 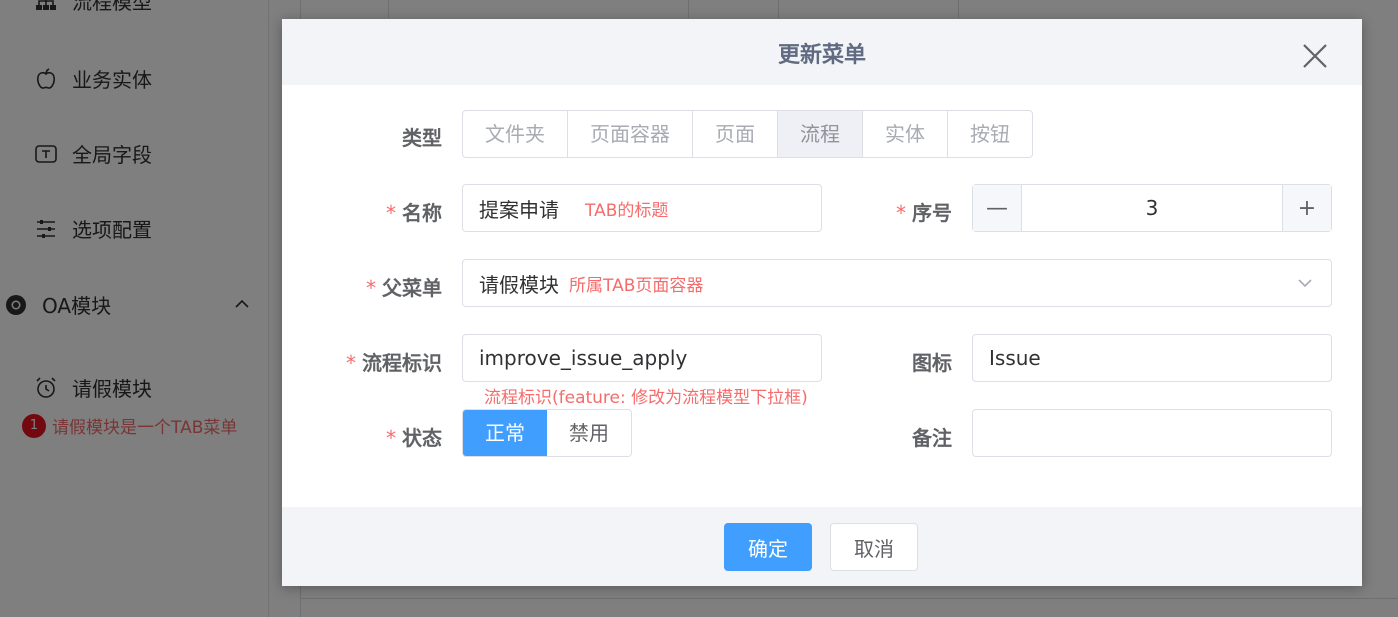 What do you see at coordinates (404, 288) in the screenshot?
I see `parent-menu-label: * 父菜单` at bounding box center [404, 288].